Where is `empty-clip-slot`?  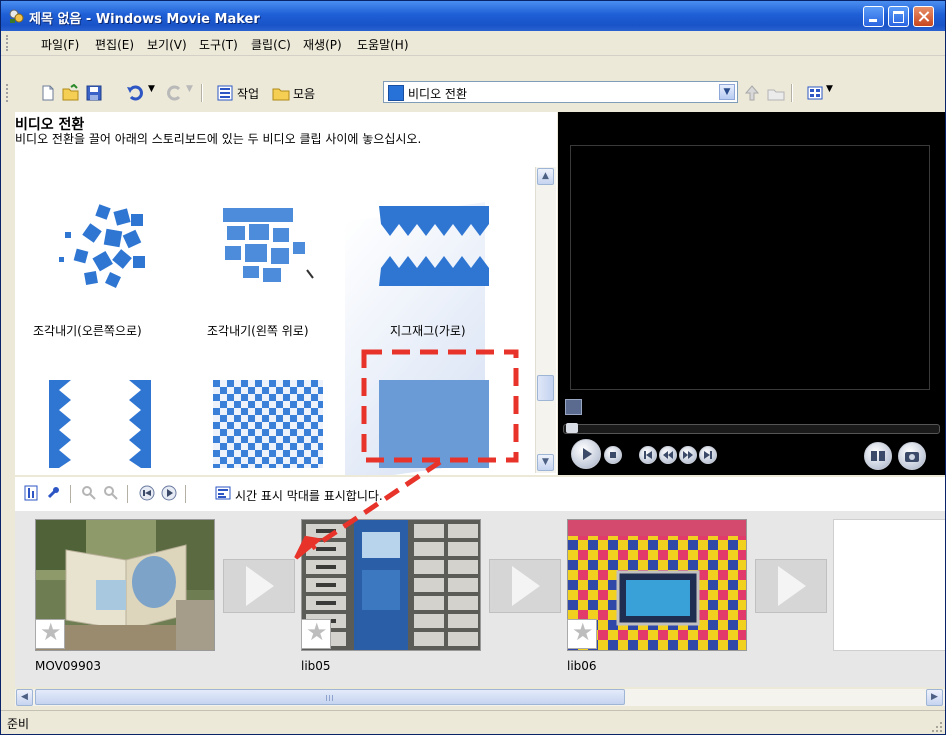 empty-clip-slot is located at coordinates (889, 585).